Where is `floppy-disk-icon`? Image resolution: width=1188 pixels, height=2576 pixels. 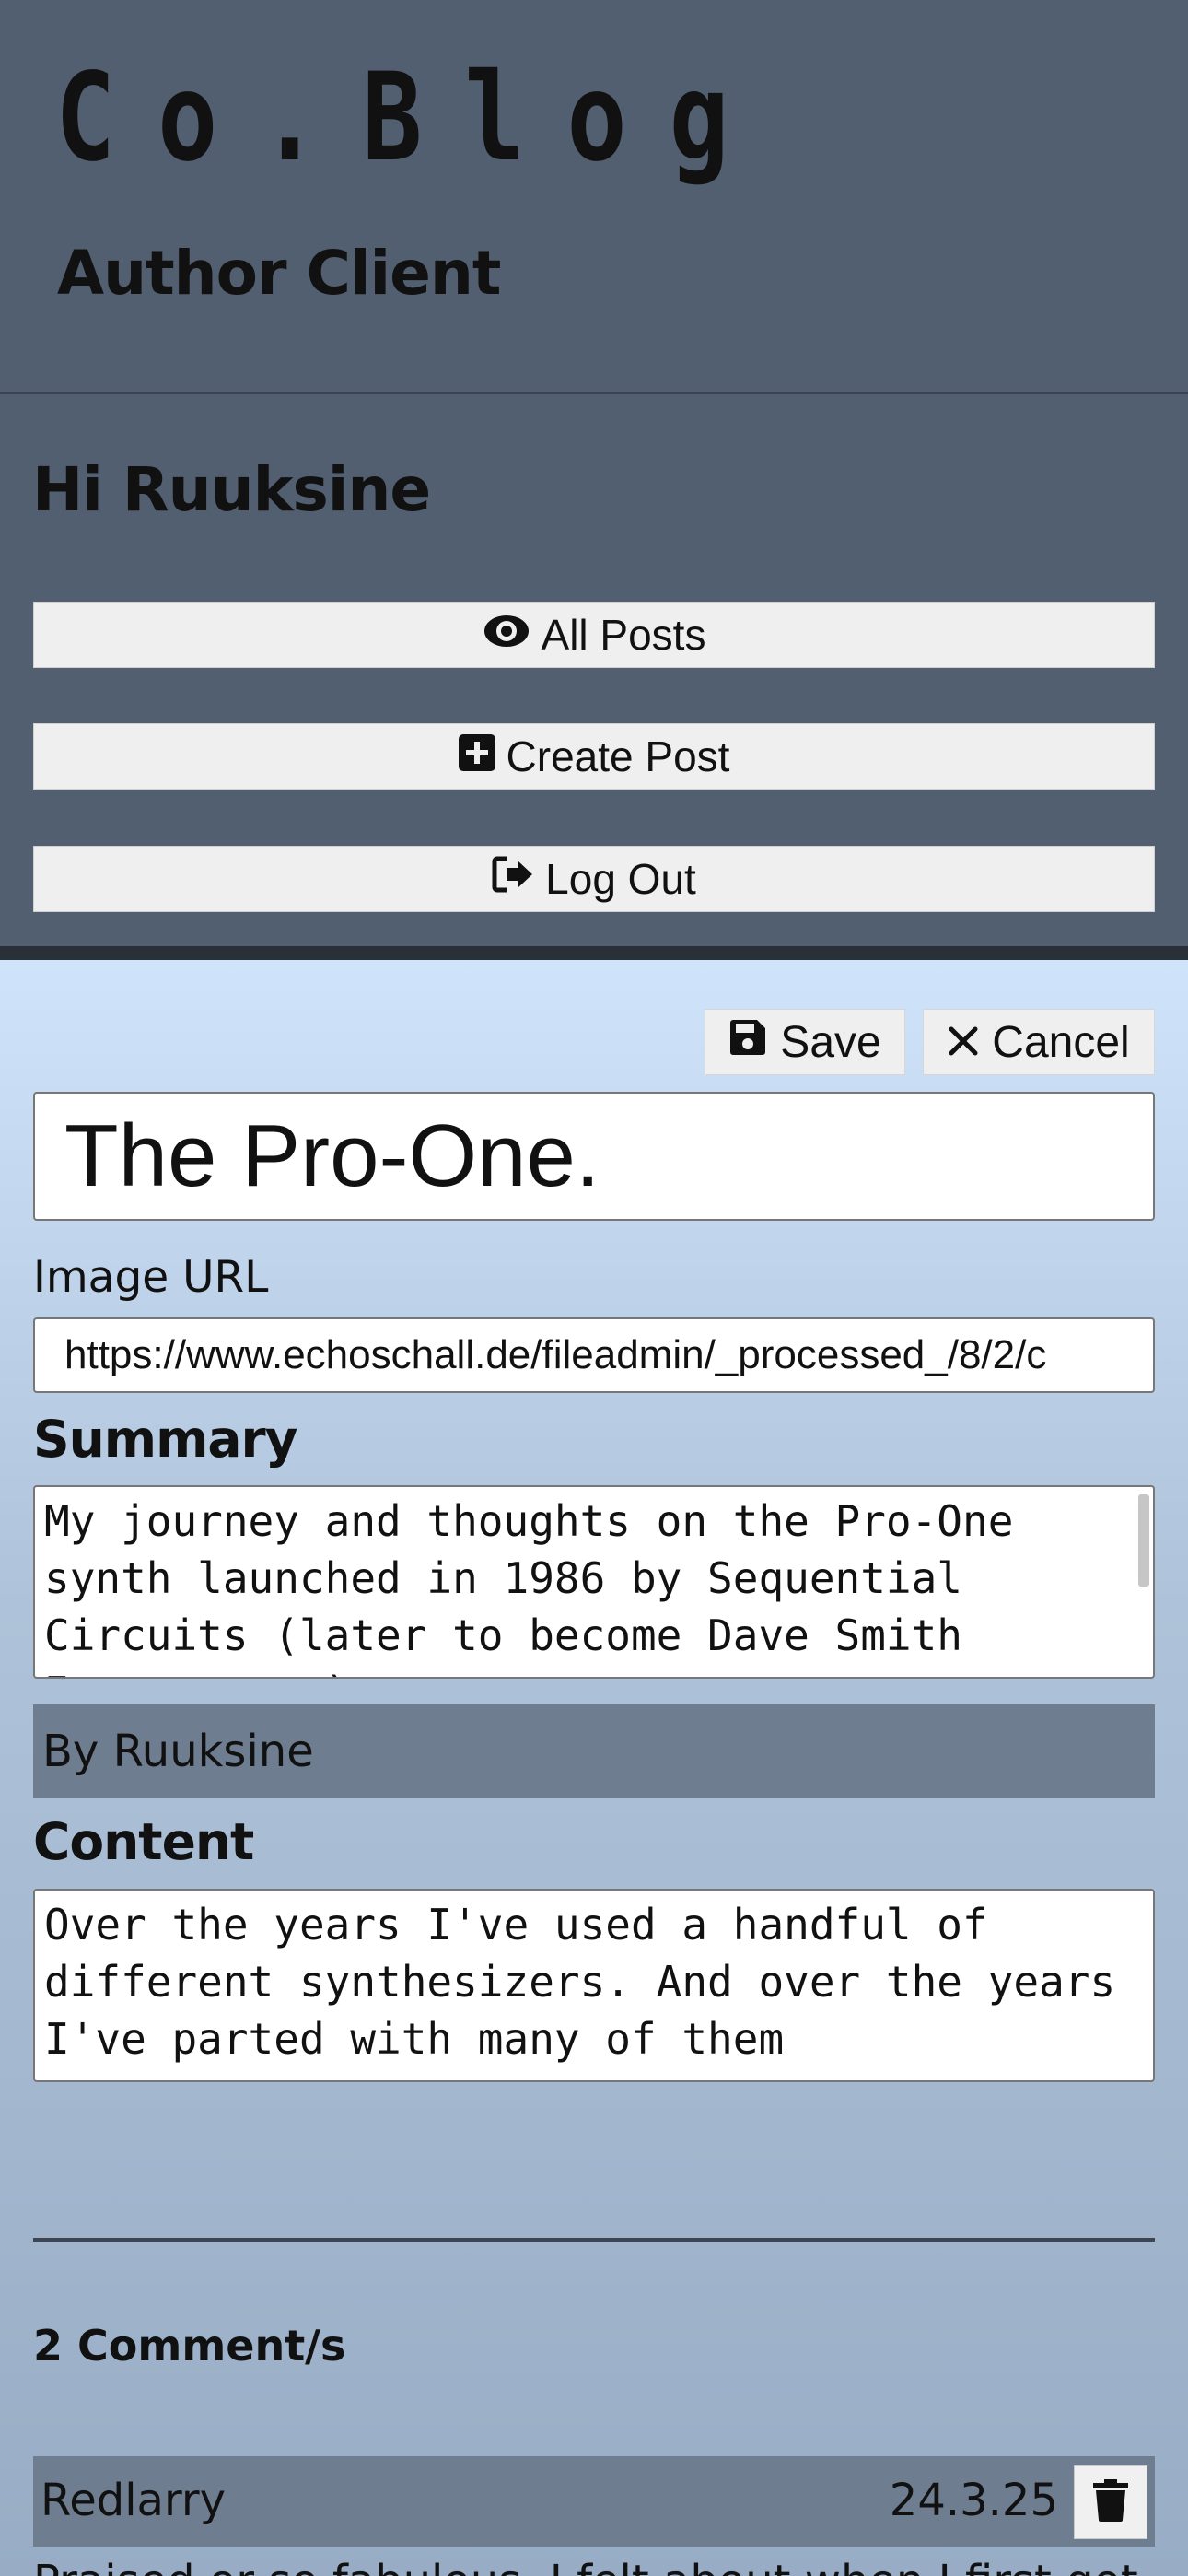 floppy-disk-icon is located at coordinates (754, 1042).